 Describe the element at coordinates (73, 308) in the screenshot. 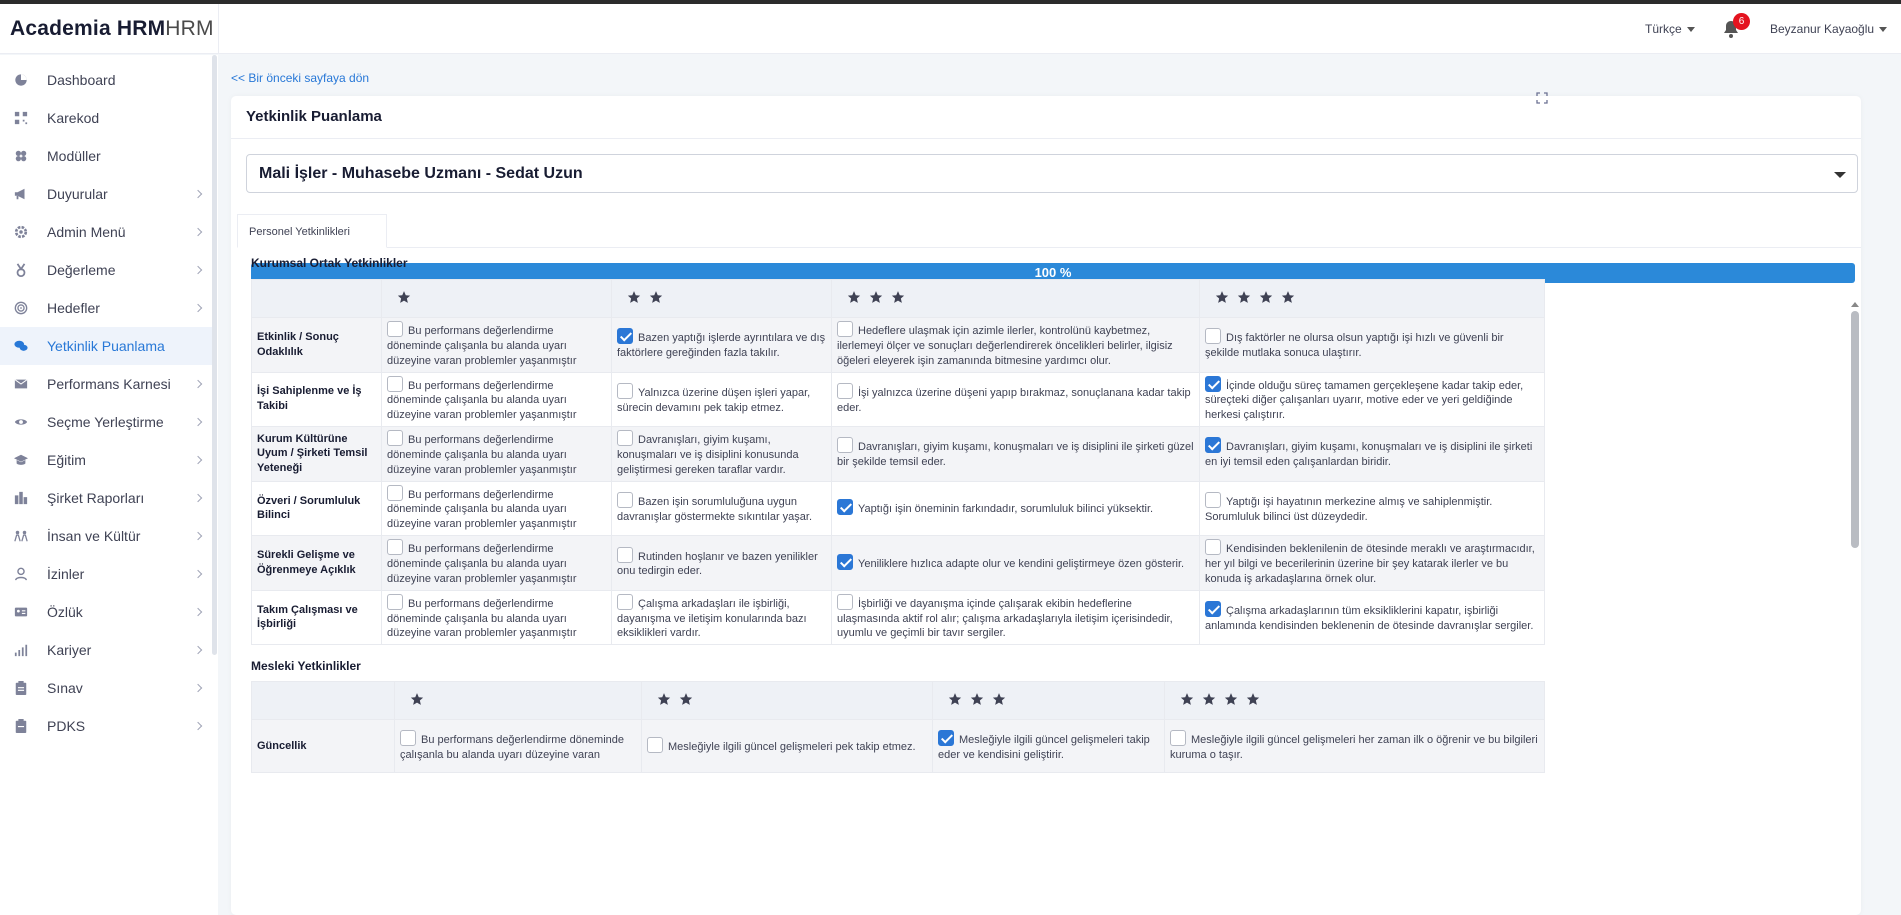

I see `sidebar-item-label: Hedefler` at that location.